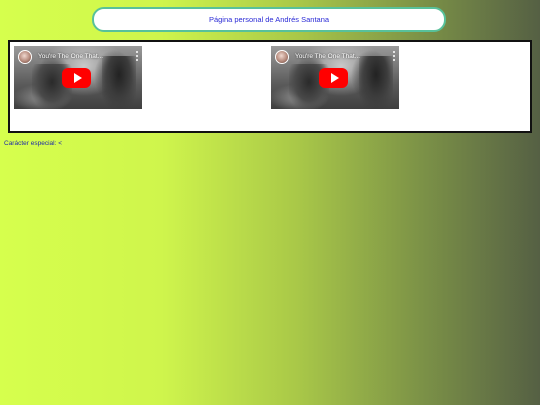 The image size is (540, 405). I want to click on page-title: Página personal de Andrés Santana, so click(269, 19).